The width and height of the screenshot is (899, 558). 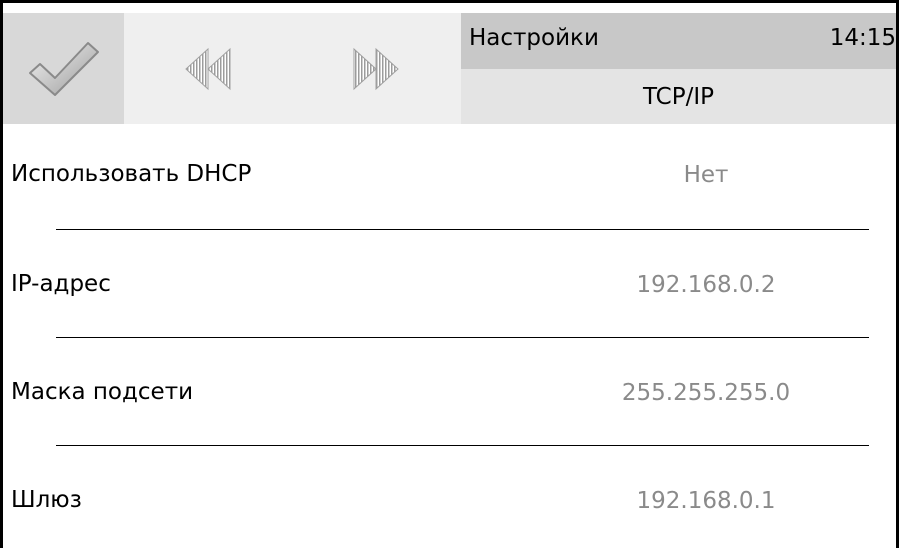 What do you see at coordinates (706, 175) in the screenshot?
I see `setting-value: Нет` at bounding box center [706, 175].